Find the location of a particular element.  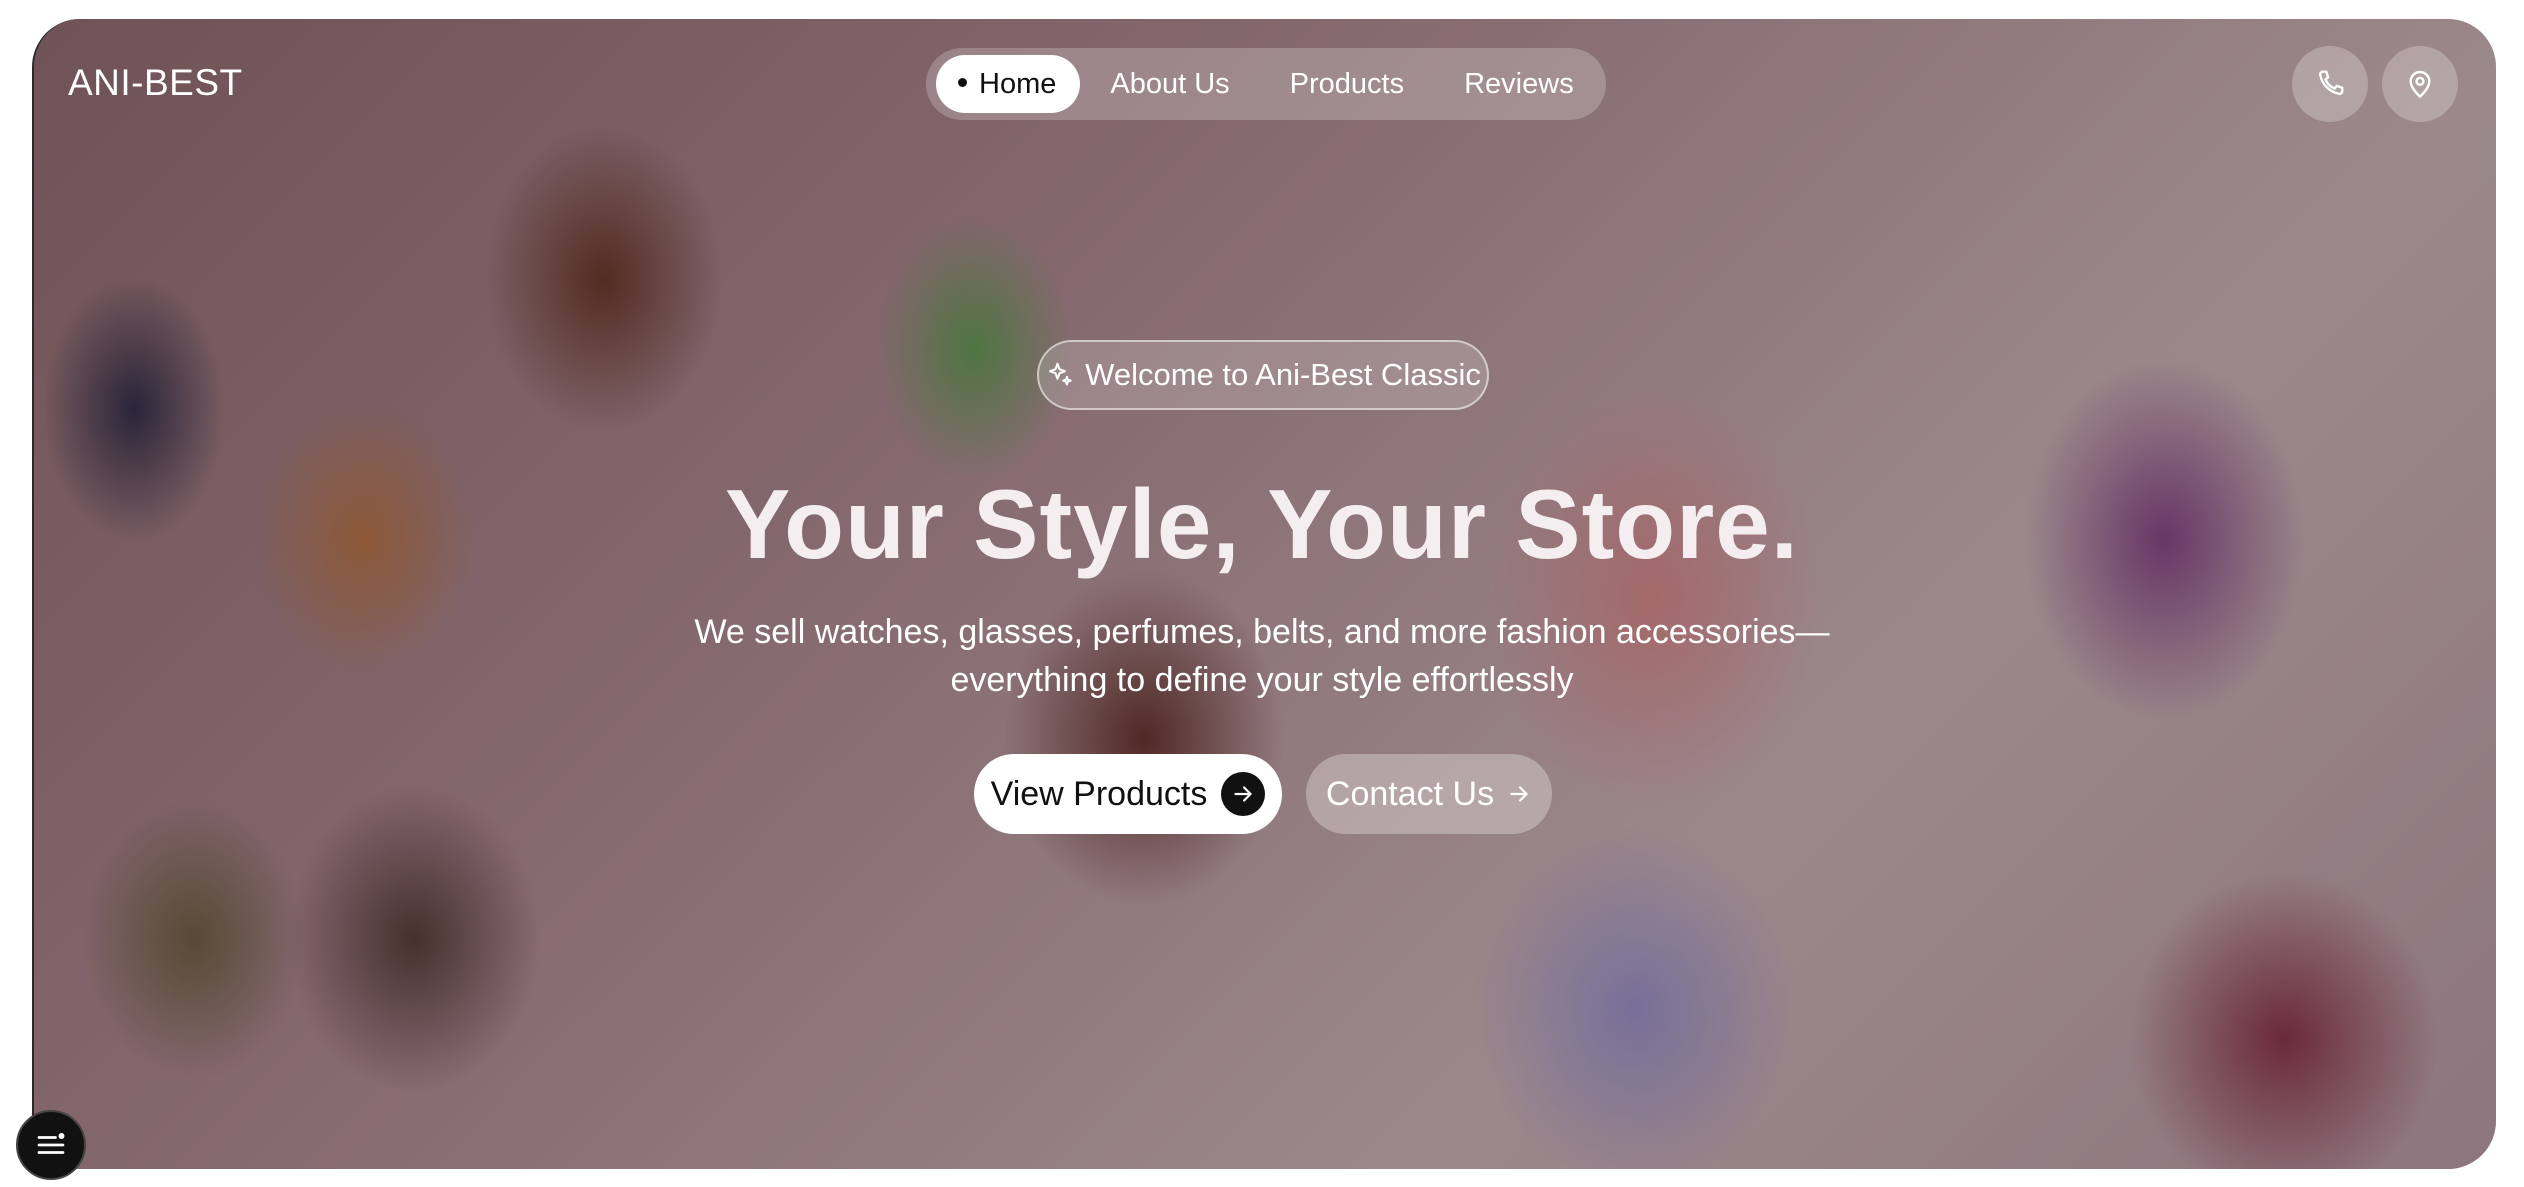

nav-item-reviews: Reviews is located at coordinates (1519, 84).